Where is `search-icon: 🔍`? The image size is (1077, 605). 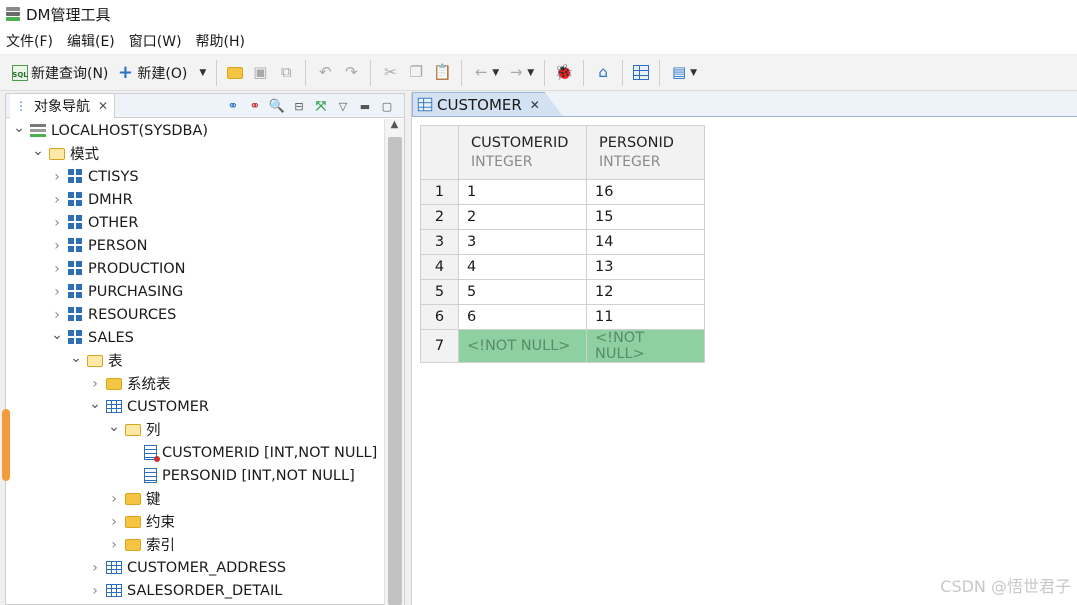 search-icon: 🔍 is located at coordinates (277, 106).